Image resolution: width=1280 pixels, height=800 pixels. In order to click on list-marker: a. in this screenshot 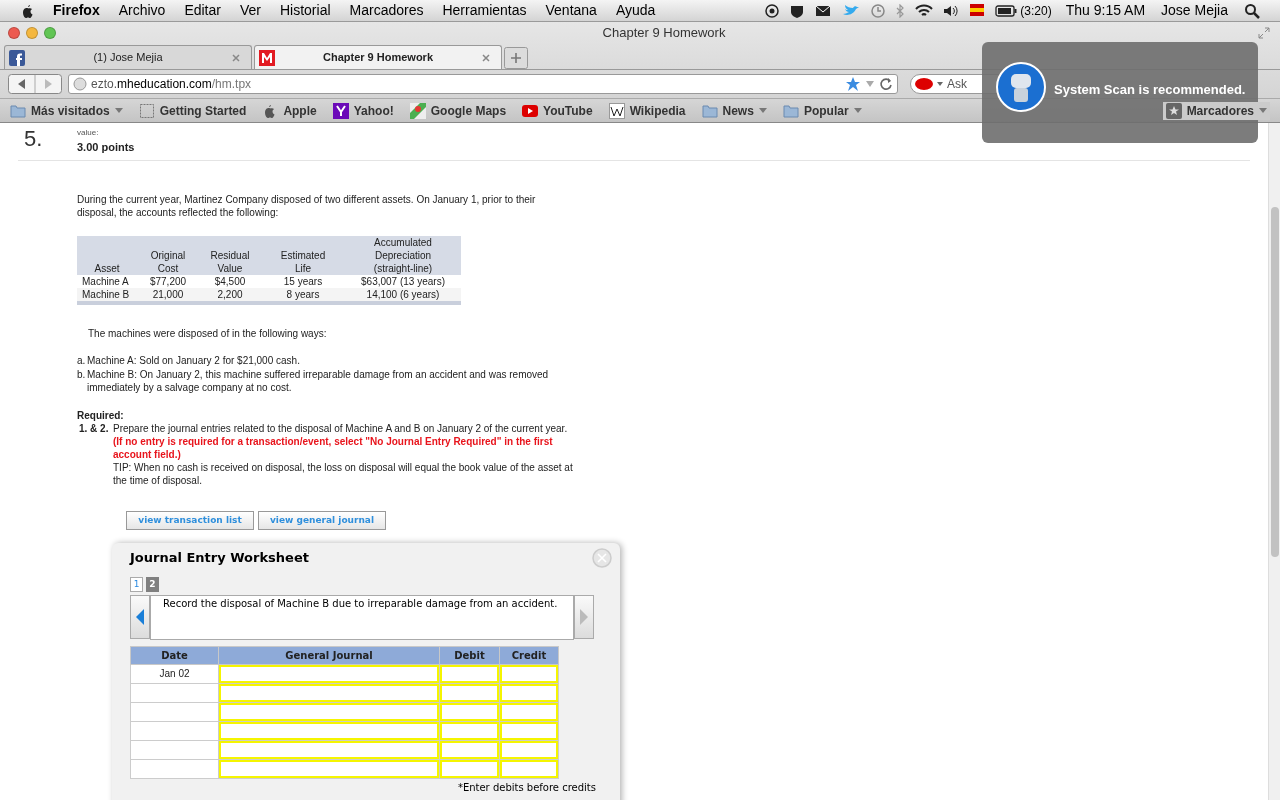, I will do `click(82, 360)`.